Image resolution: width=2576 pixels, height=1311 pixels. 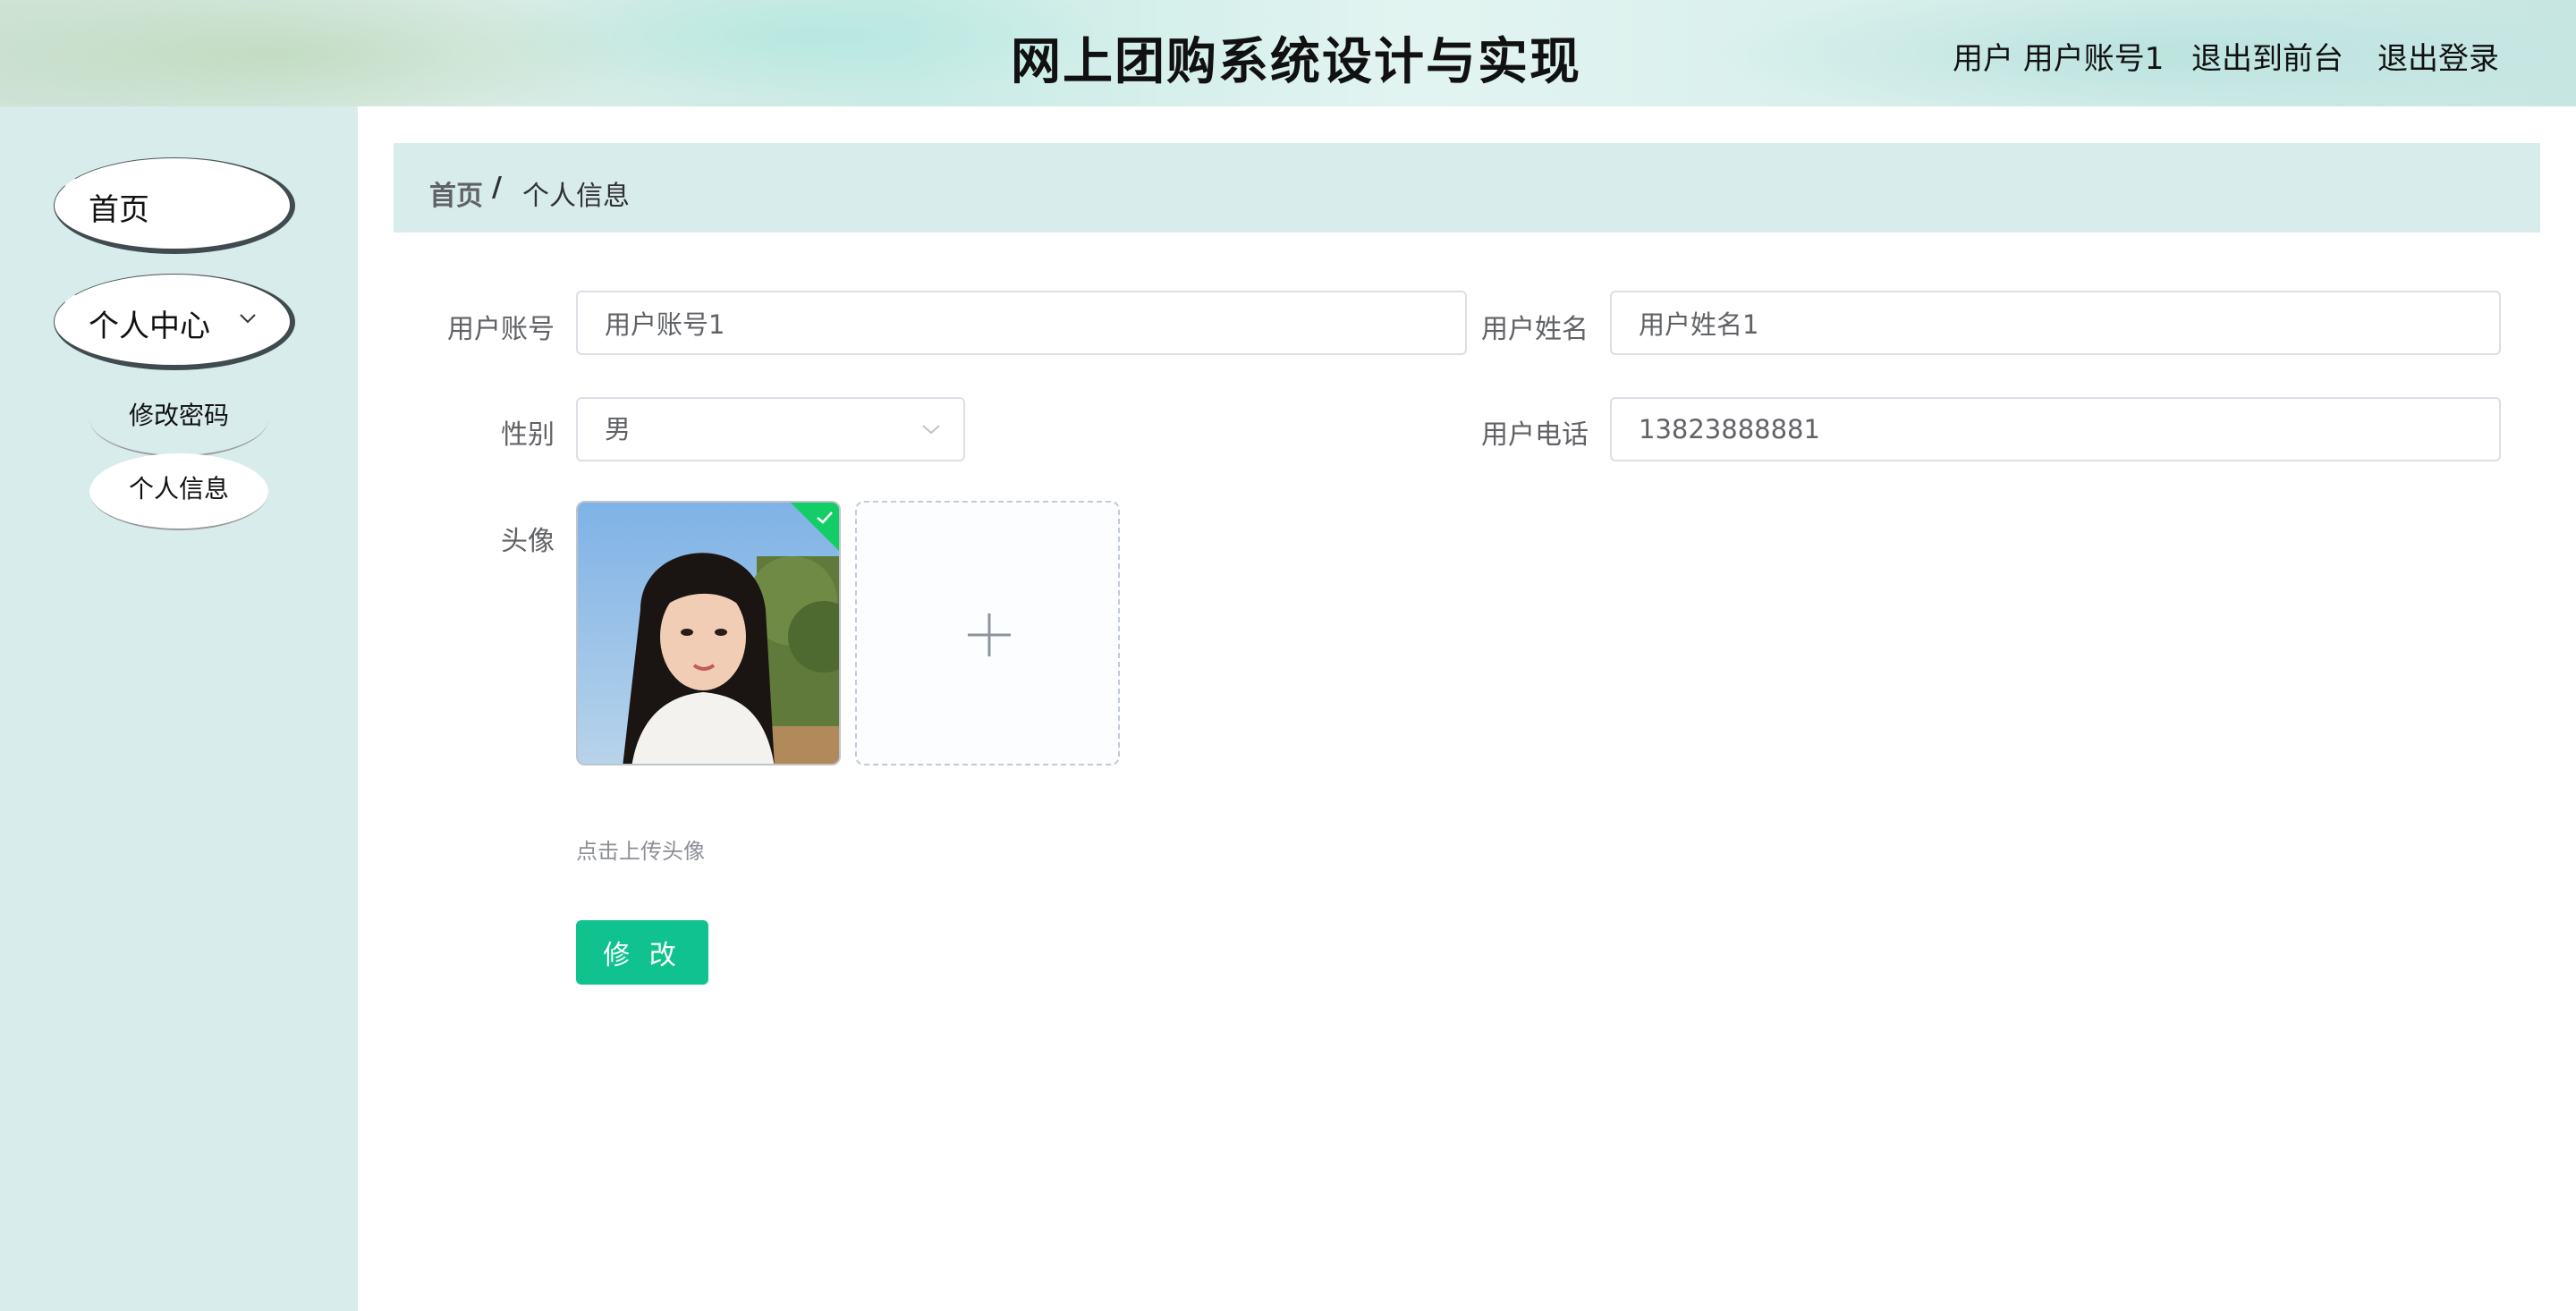 I want to click on plus-icon, so click(x=989, y=634).